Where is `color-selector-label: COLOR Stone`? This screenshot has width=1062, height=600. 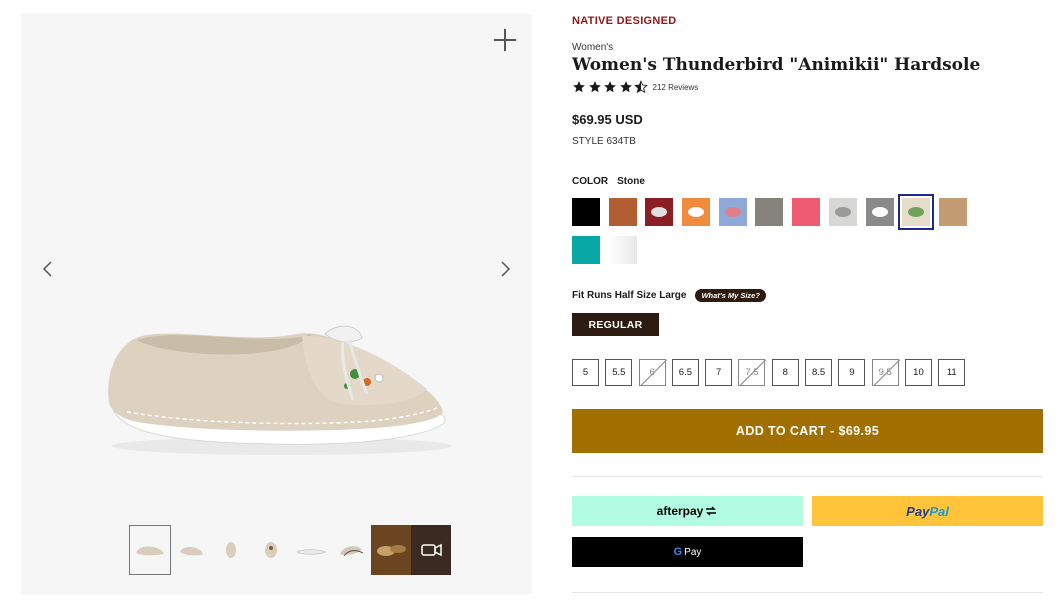 color-selector-label: COLOR Stone is located at coordinates (608, 181).